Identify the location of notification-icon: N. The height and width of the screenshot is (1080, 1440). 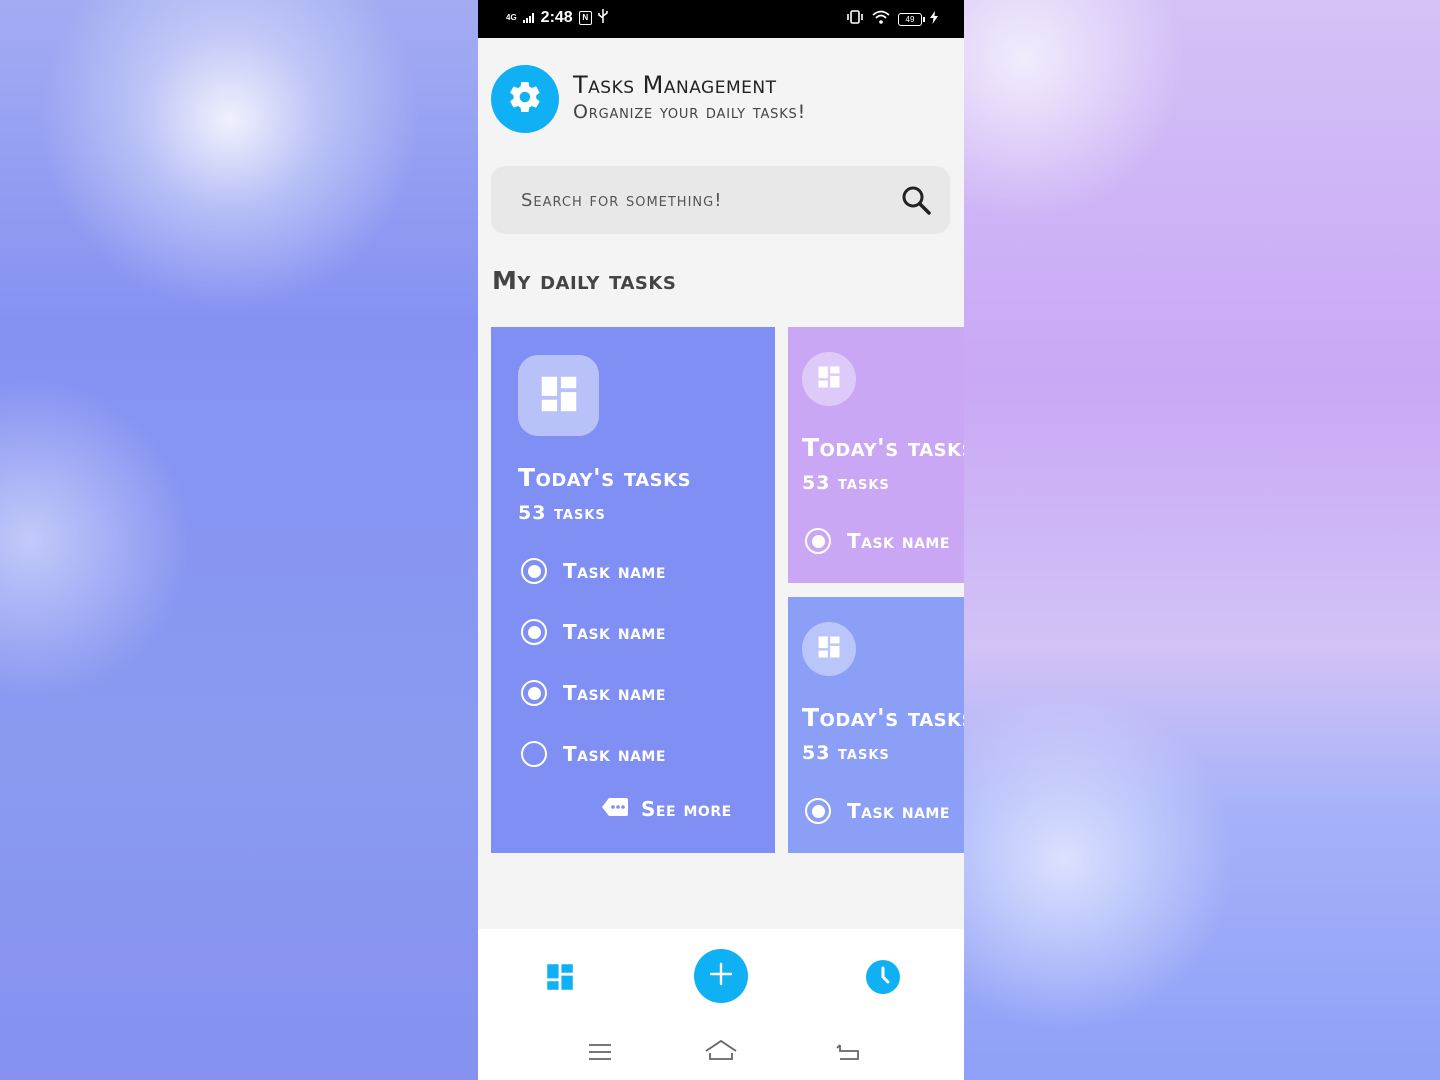
(585, 18).